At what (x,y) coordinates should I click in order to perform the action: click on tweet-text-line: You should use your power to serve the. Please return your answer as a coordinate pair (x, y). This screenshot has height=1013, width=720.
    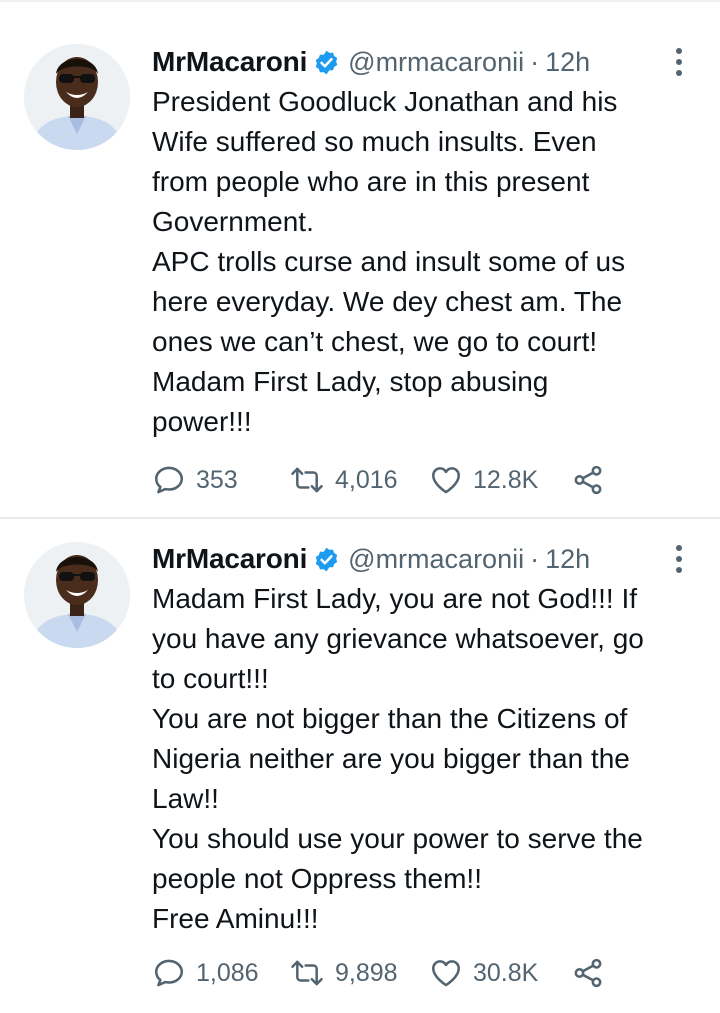
    Looking at the image, I should click on (397, 838).